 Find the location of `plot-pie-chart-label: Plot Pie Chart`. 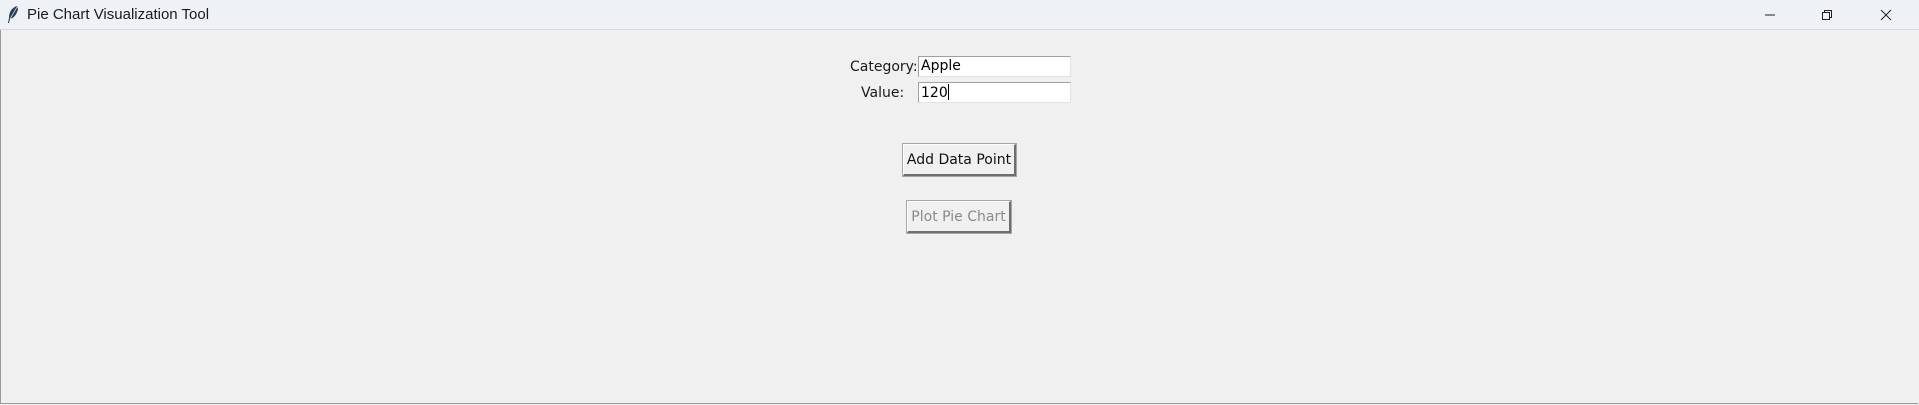

plot-pie-chart-label: Plot Pie Chart is located at coordinates (958, 216).